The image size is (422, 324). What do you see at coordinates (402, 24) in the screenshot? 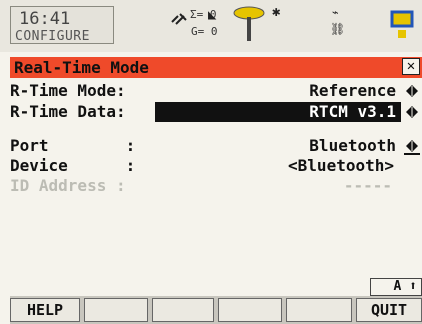
I see `battery-icon` at bounding box center [402, 24].